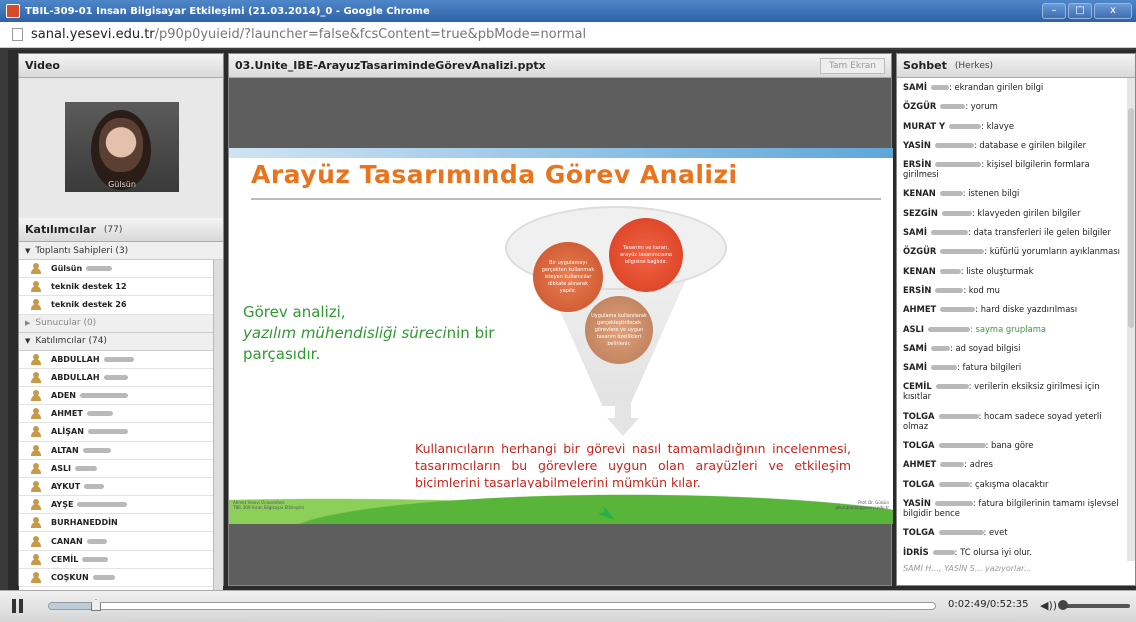 The image size is (1136, 622). I want to click on video-pod: Gülsün, so click(121, 148).